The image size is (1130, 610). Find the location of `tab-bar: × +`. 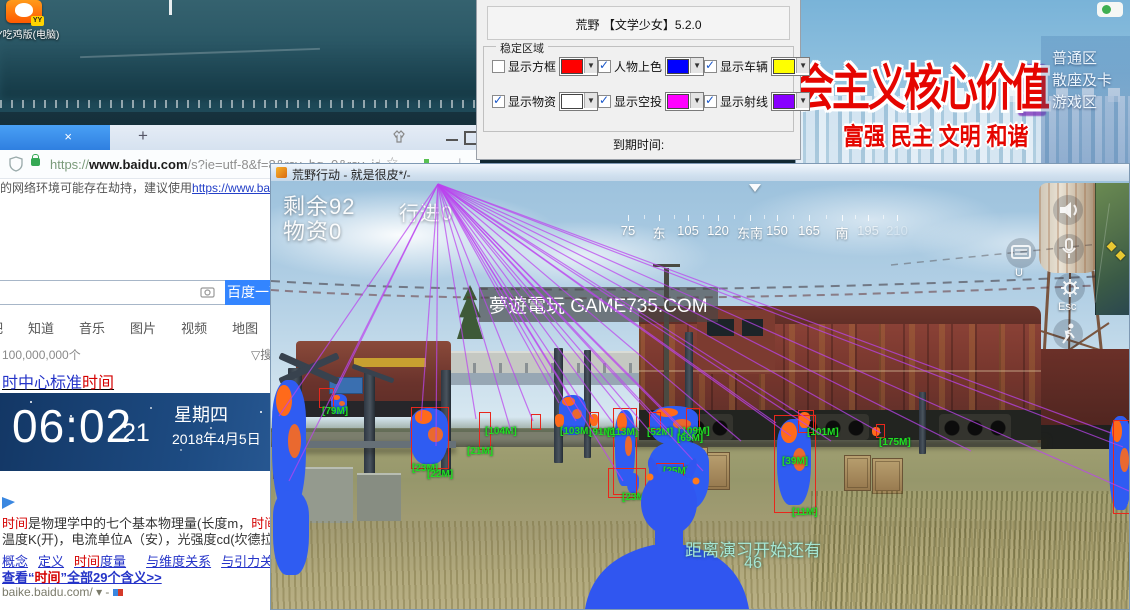

tab-bar: × + is located at coordinates (240, 137).